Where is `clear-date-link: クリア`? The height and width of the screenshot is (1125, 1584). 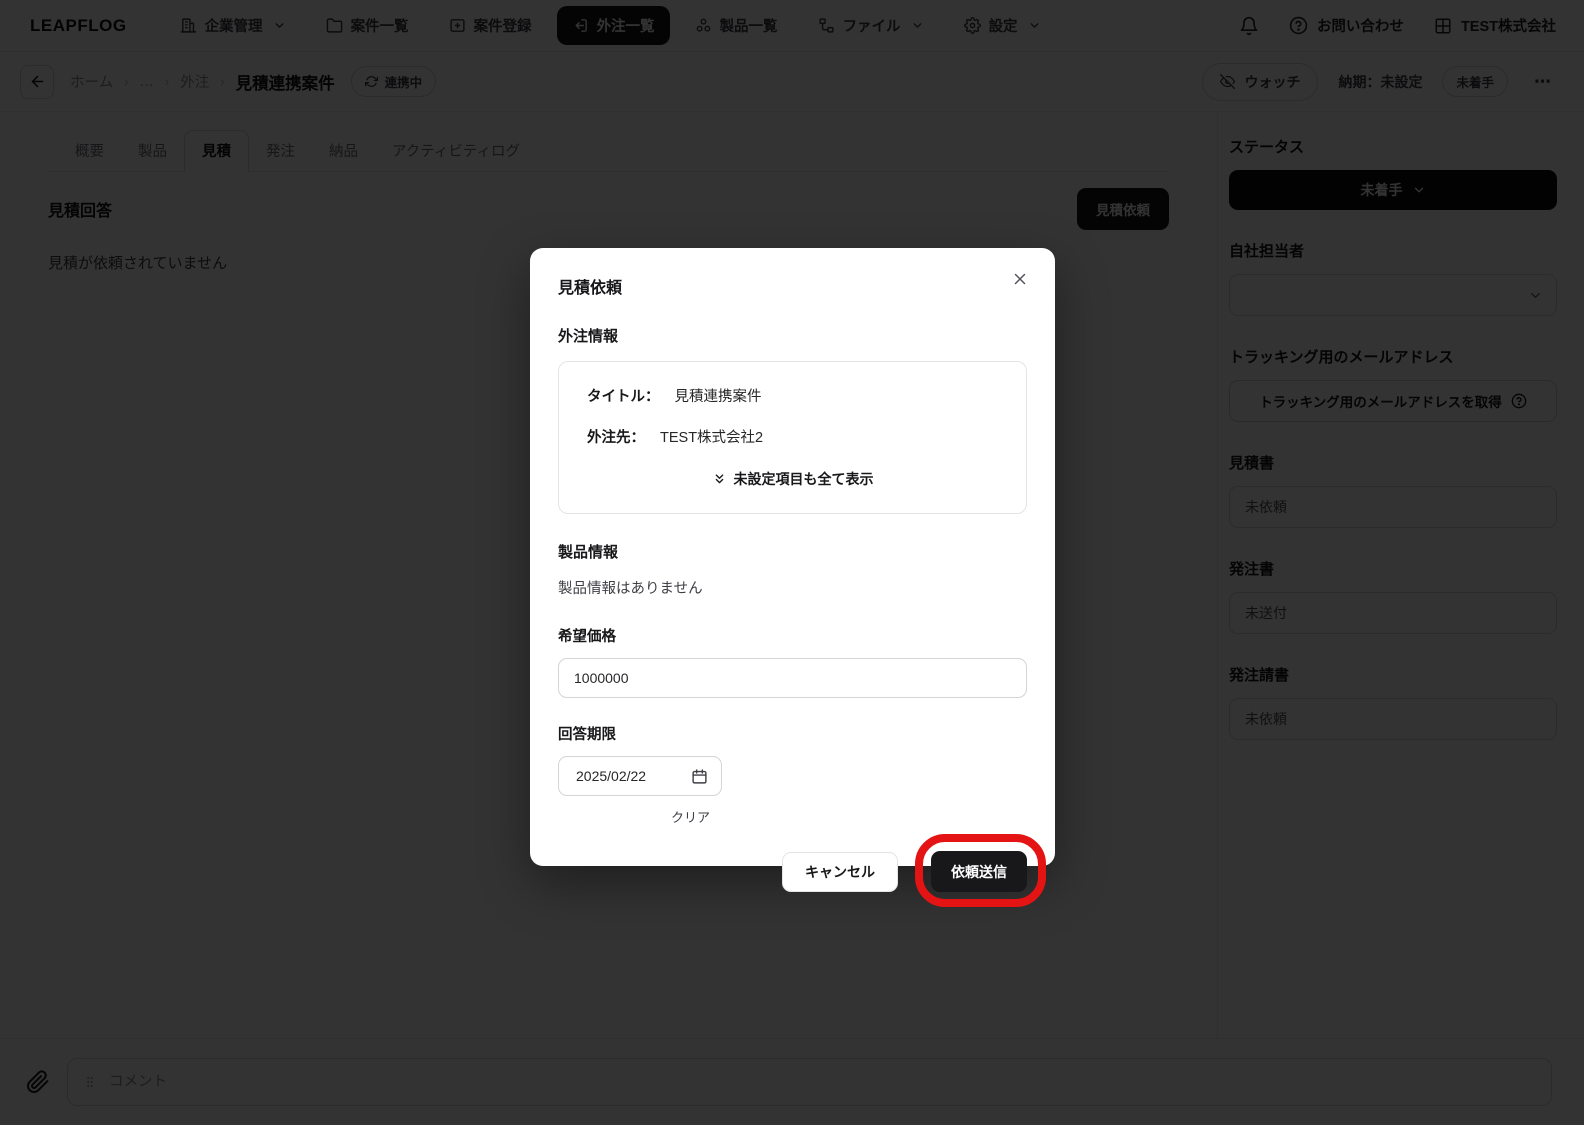 clear-date-link: クリア is located at coordinates (690, 816).